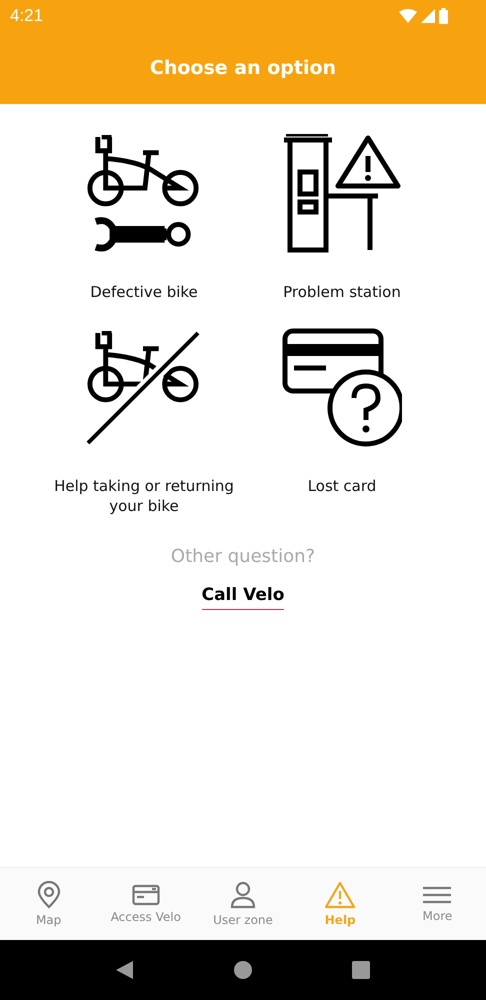  What do you see at coordinates (243, 68) in the screenshot?
I see `screen-title: Choose an option` at bounding box center [243, 68].